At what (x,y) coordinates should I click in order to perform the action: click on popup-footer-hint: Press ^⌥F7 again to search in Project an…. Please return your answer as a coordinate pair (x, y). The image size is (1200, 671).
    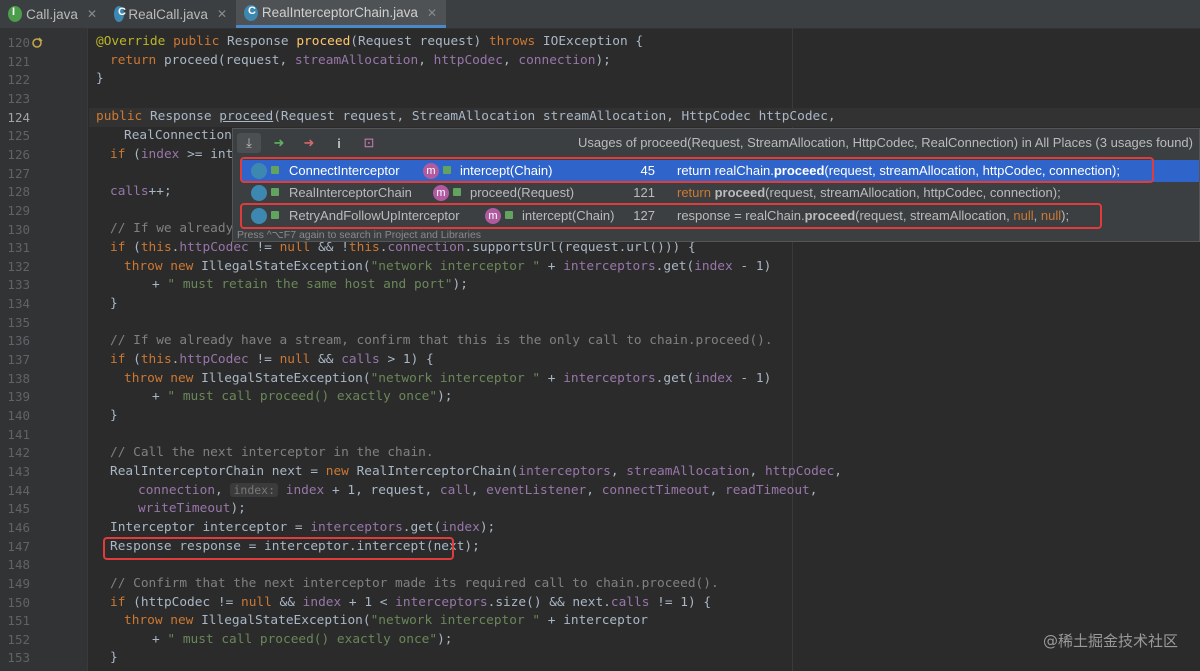
    Looking at the image, I should click on (359, 235).